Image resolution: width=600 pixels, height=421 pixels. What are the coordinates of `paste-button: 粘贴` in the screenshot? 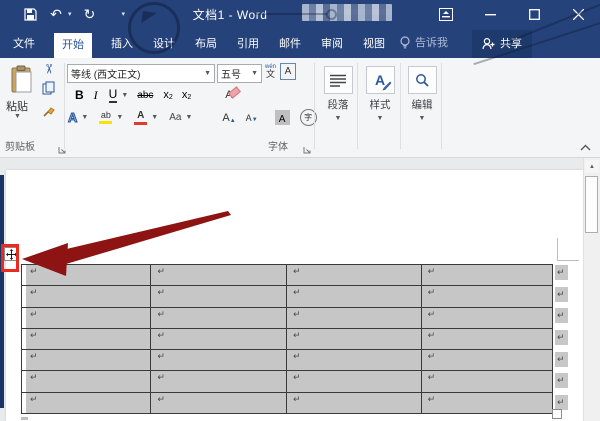 It's located at (17, 106).